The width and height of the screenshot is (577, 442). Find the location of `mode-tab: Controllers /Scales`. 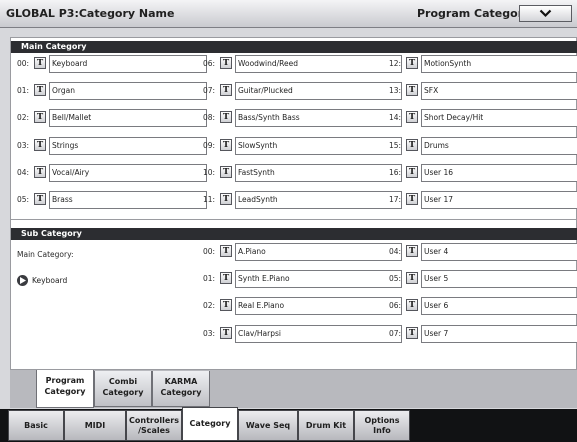

mode-tab: Controllers /Scales is located at coordinates (154, 425).